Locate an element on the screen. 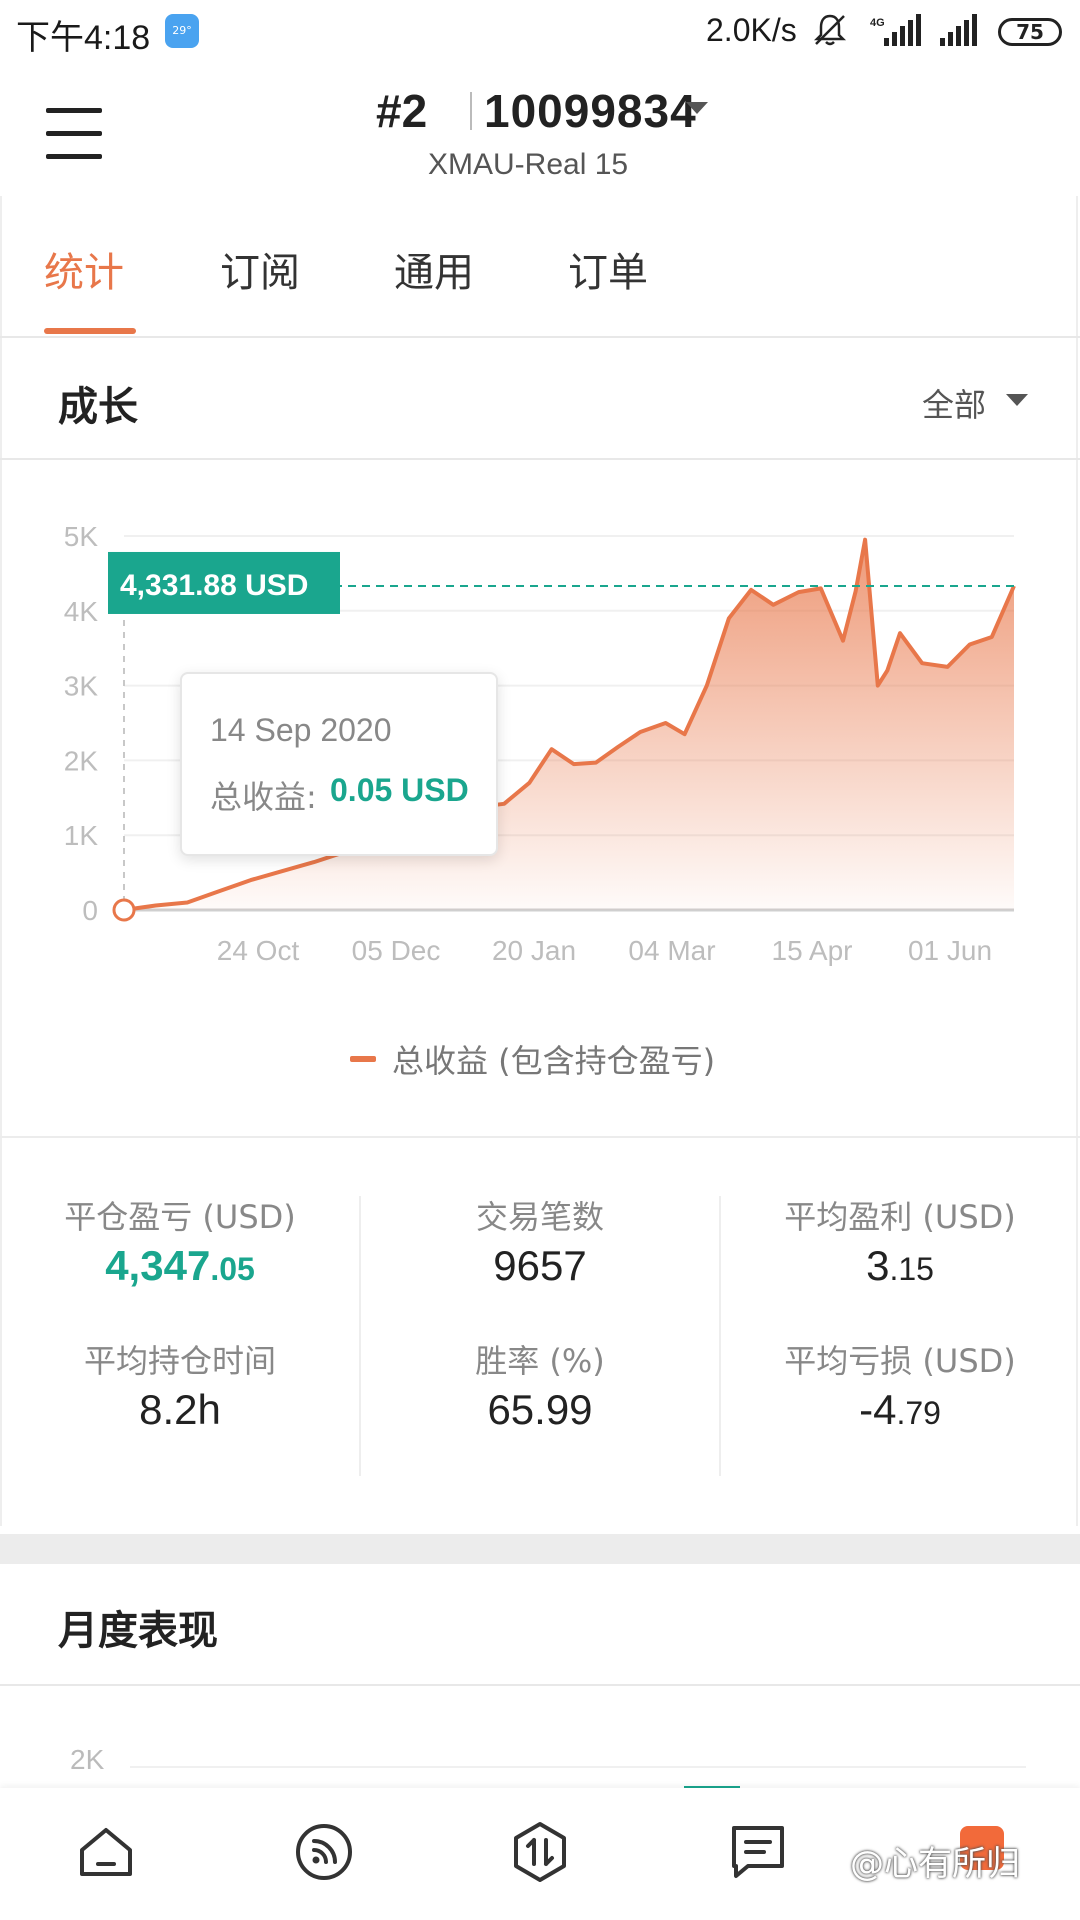  feed-icon is located at coordinates (324, 1852).